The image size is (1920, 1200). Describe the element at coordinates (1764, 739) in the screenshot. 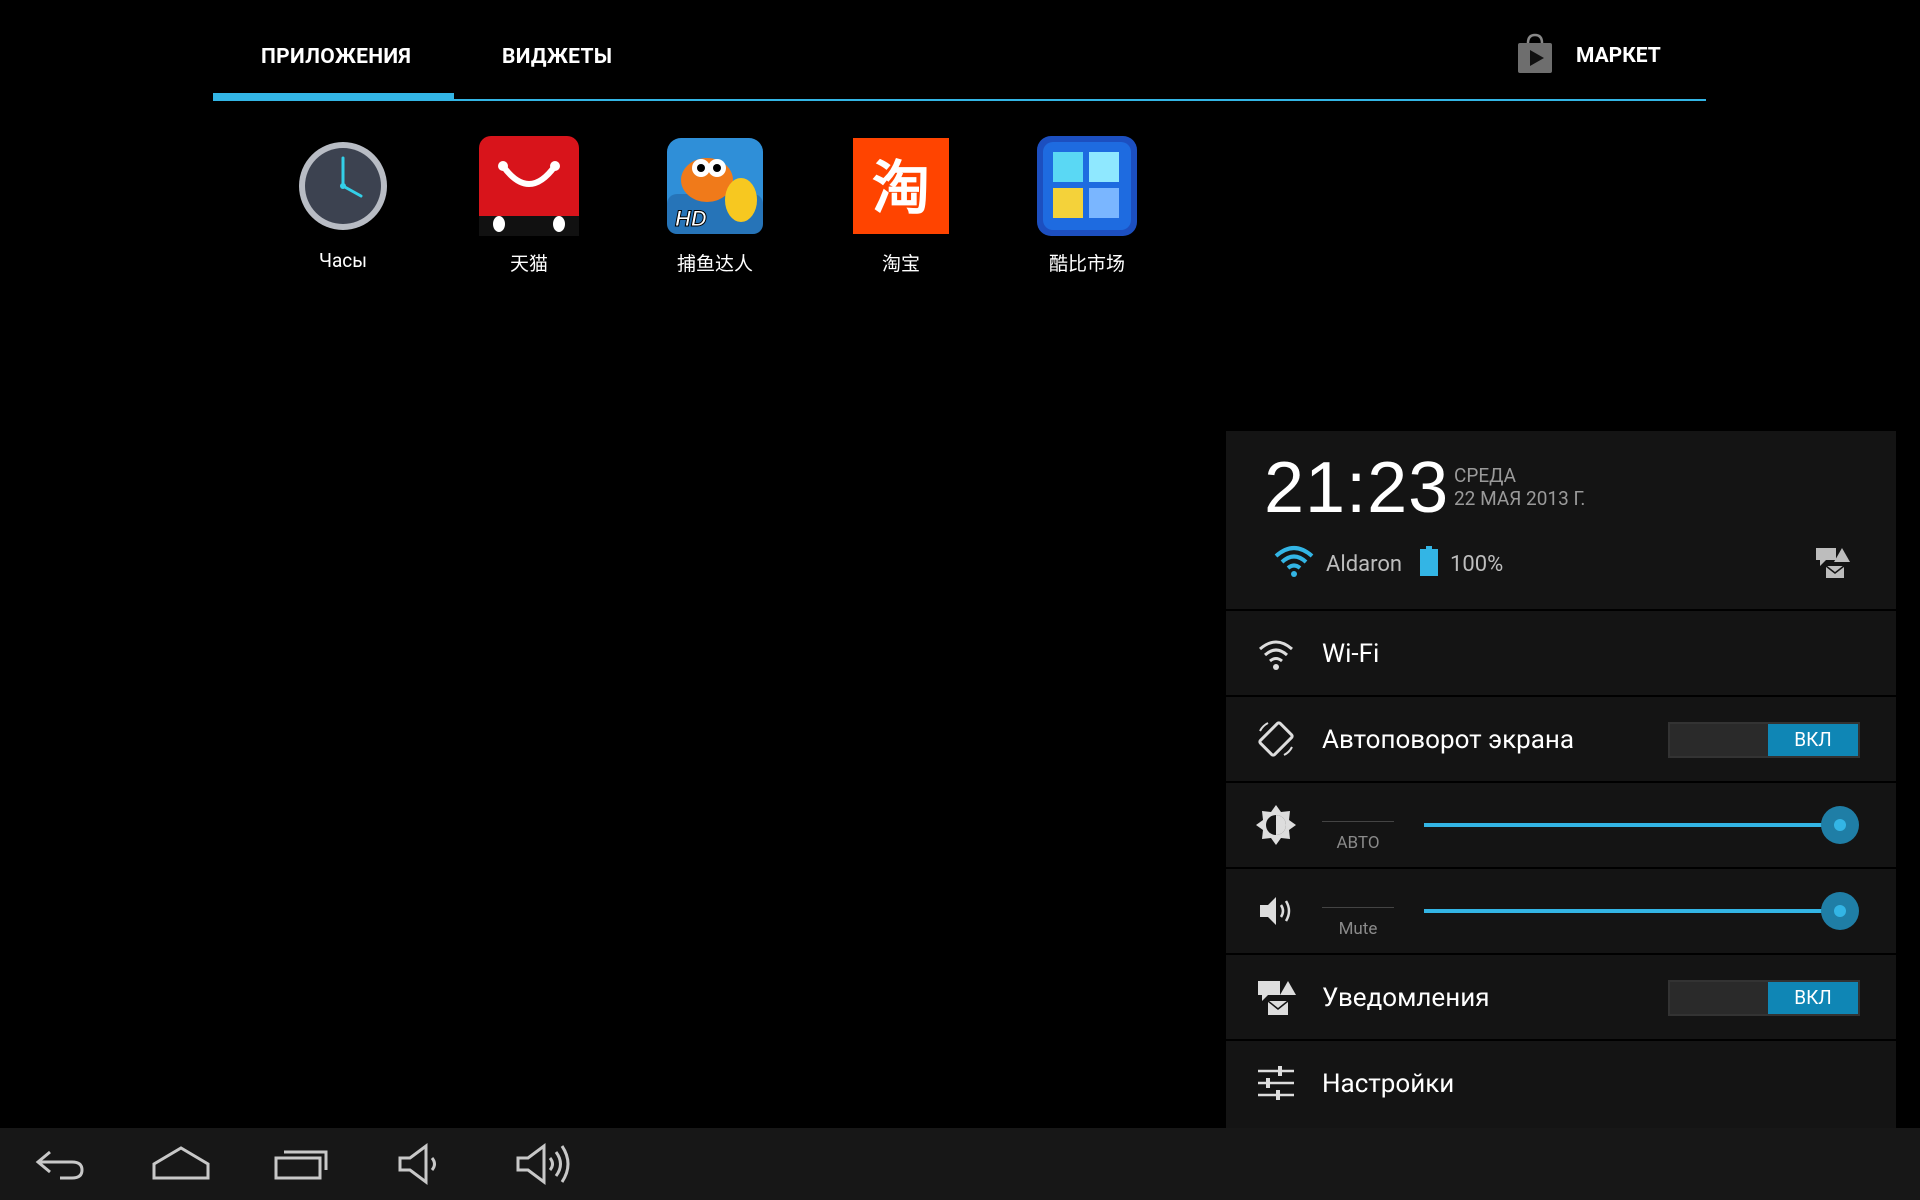

I see `autorotate-toggle: ВКЛ` at that location.